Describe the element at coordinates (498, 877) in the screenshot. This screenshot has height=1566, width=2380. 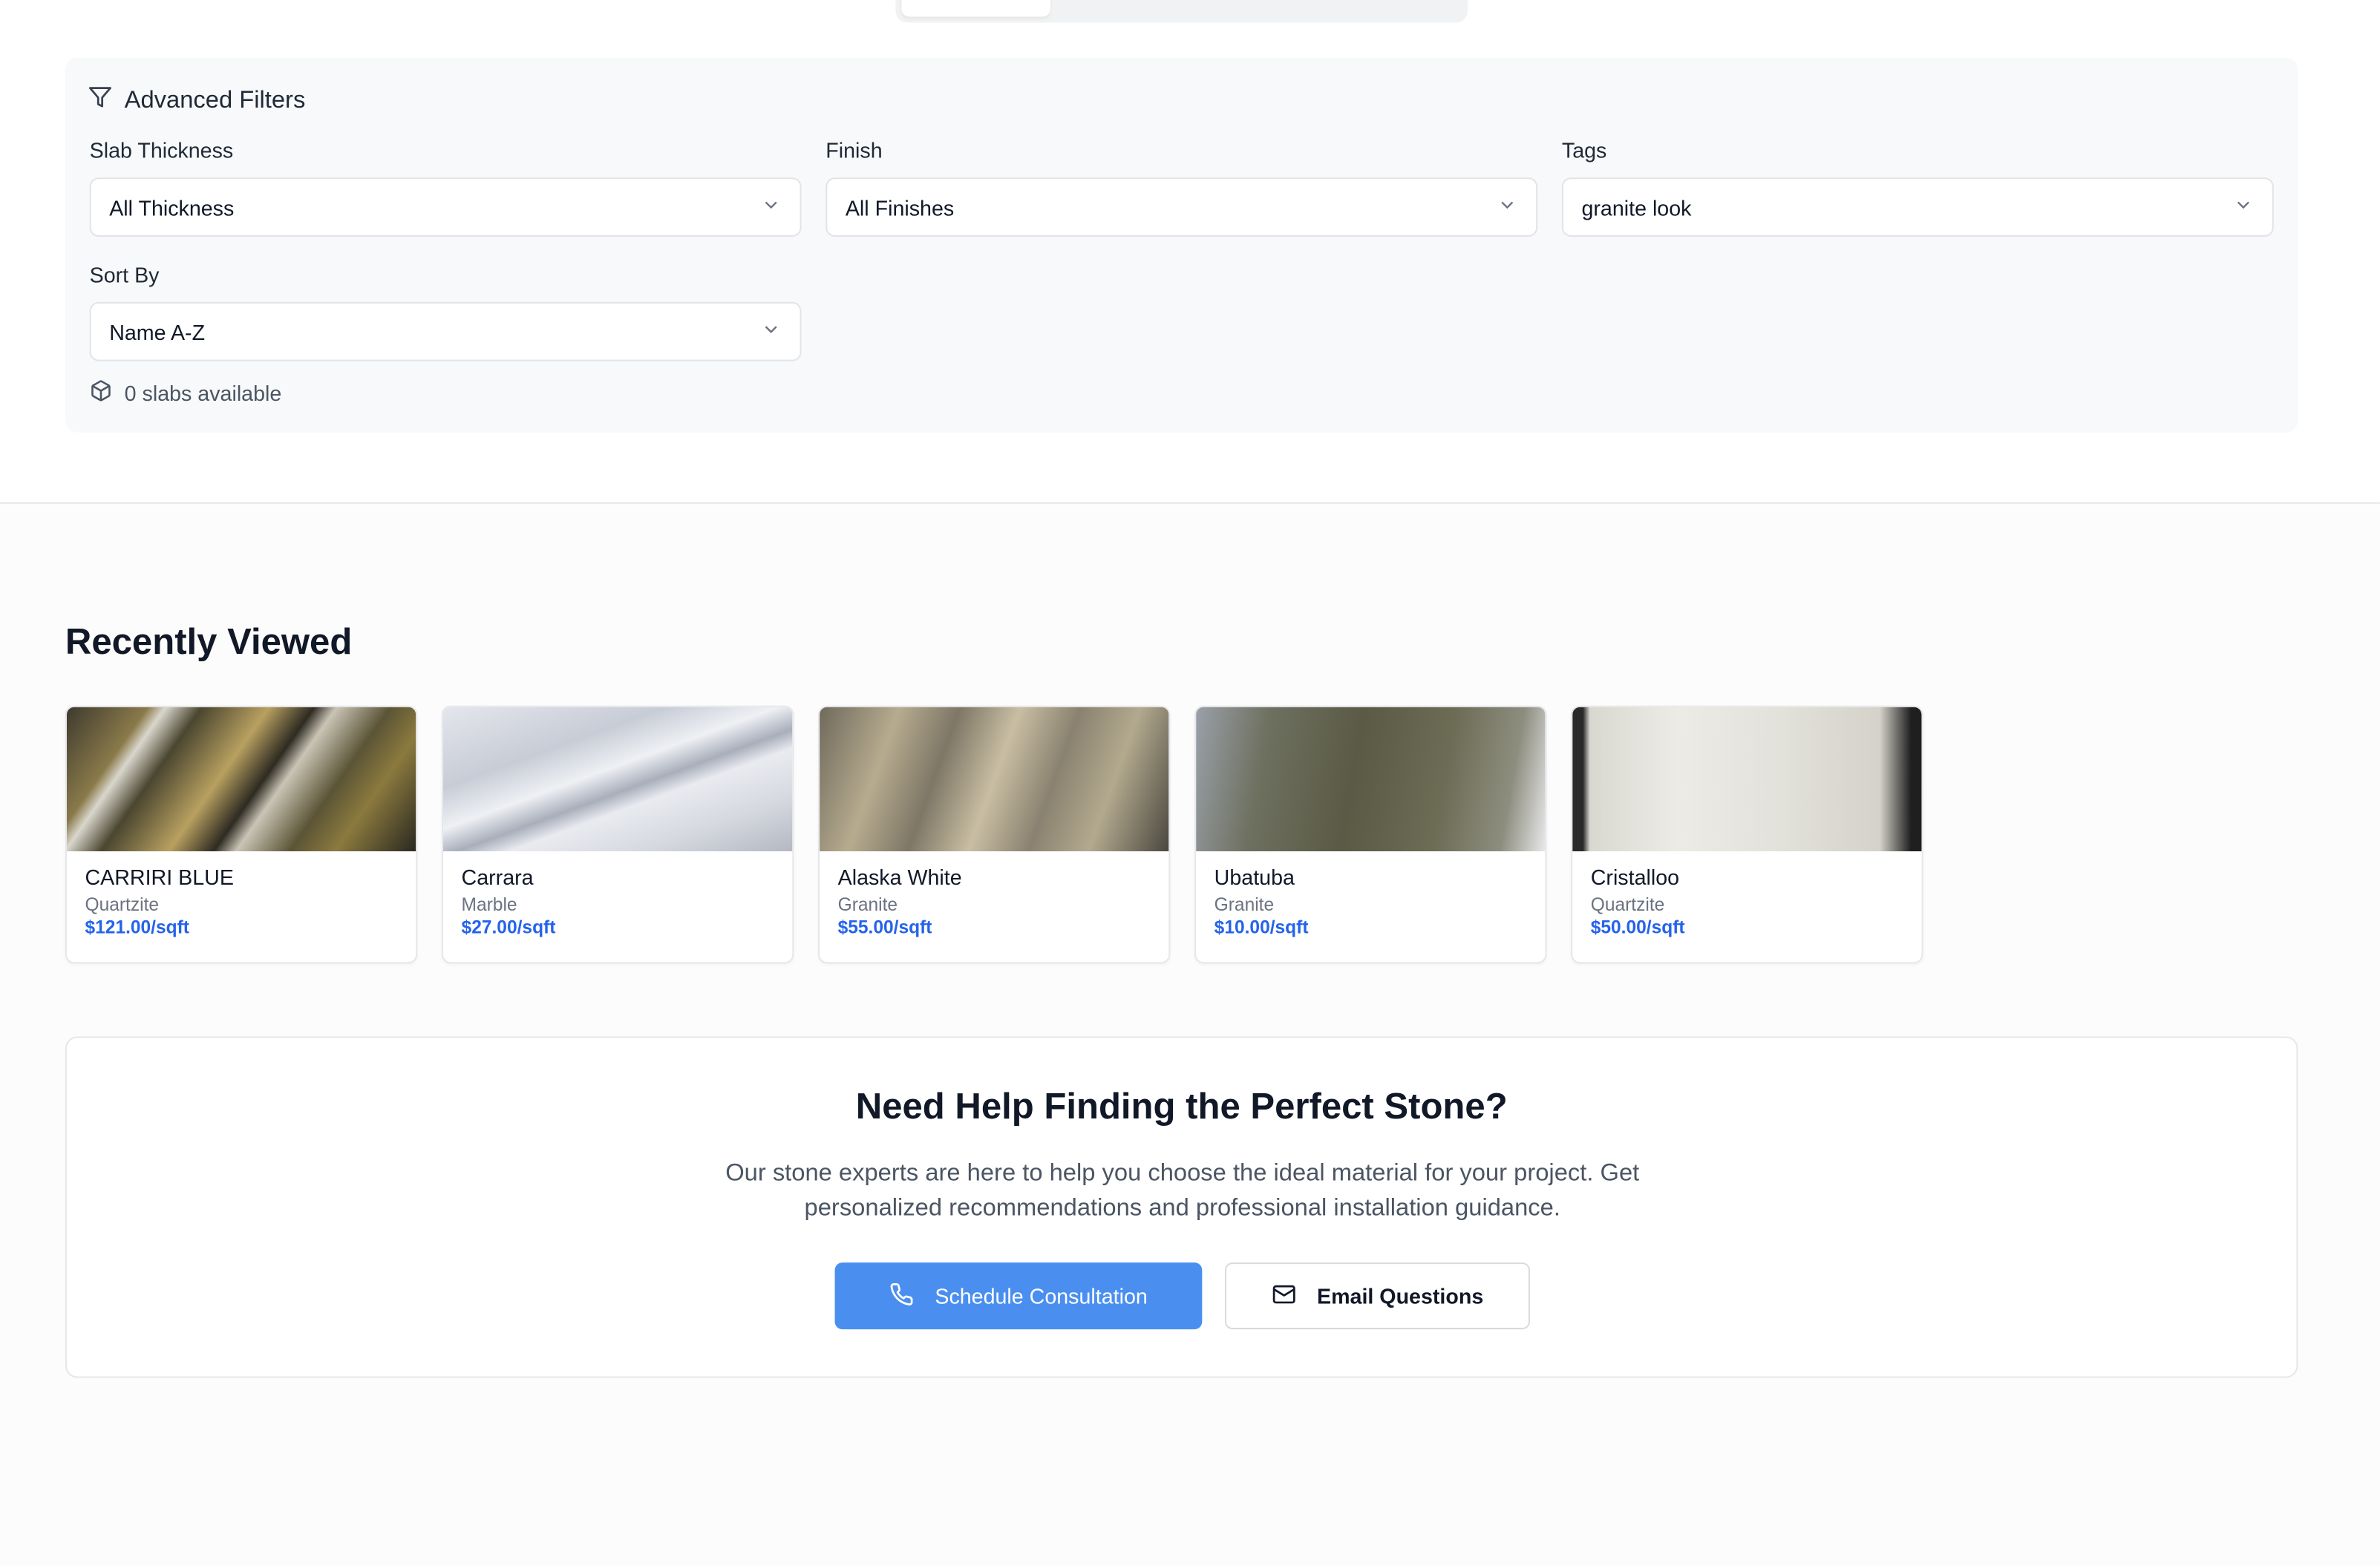
I see `slab-name: Carrara` at that location.